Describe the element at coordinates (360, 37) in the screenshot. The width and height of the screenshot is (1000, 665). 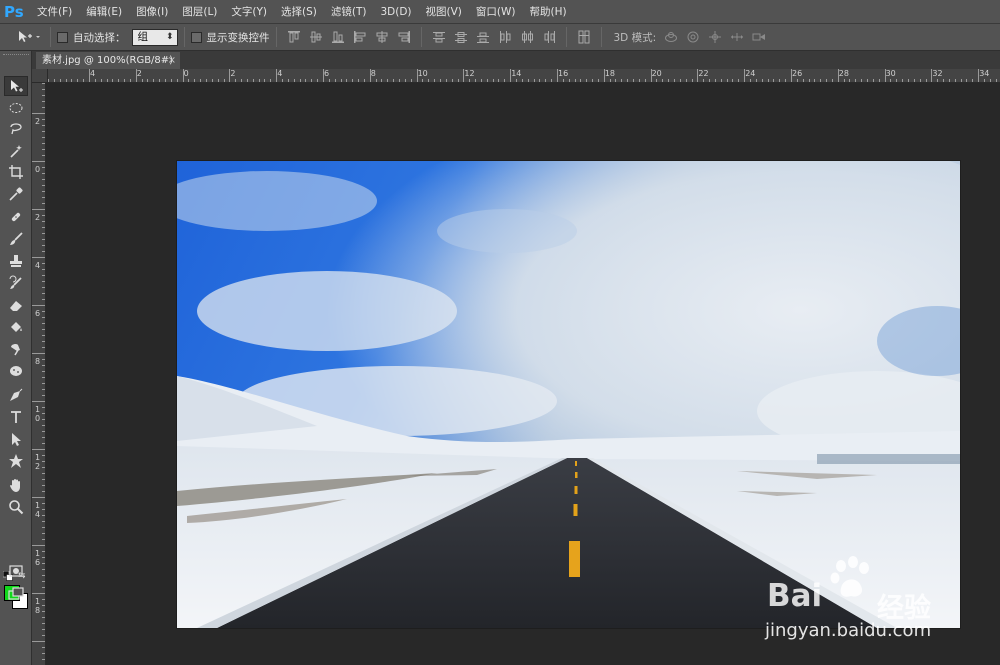
I see `align-left-edges-button` at that location.